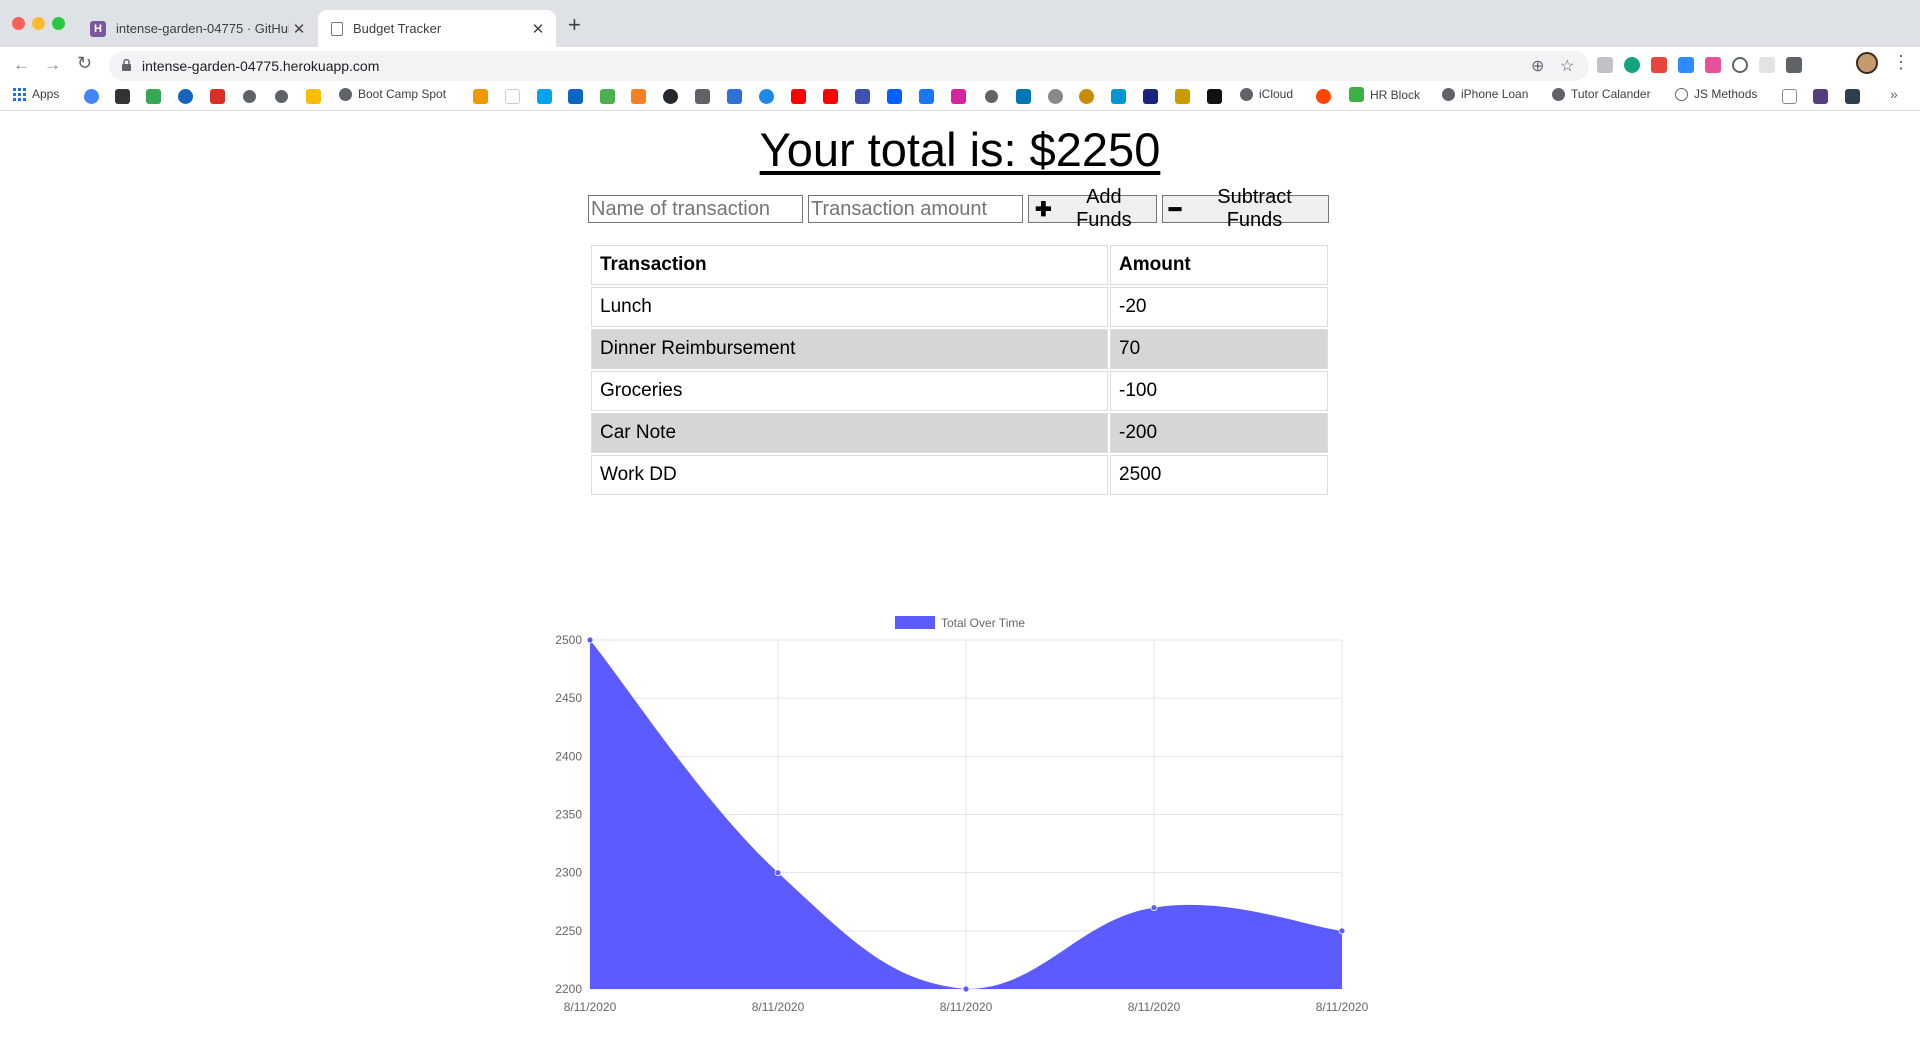  What do you see at coordinates (1384, 94) in the screenshot?
I see `bookmark-hr-block: HR Block` at bounding box center [1384, 94].